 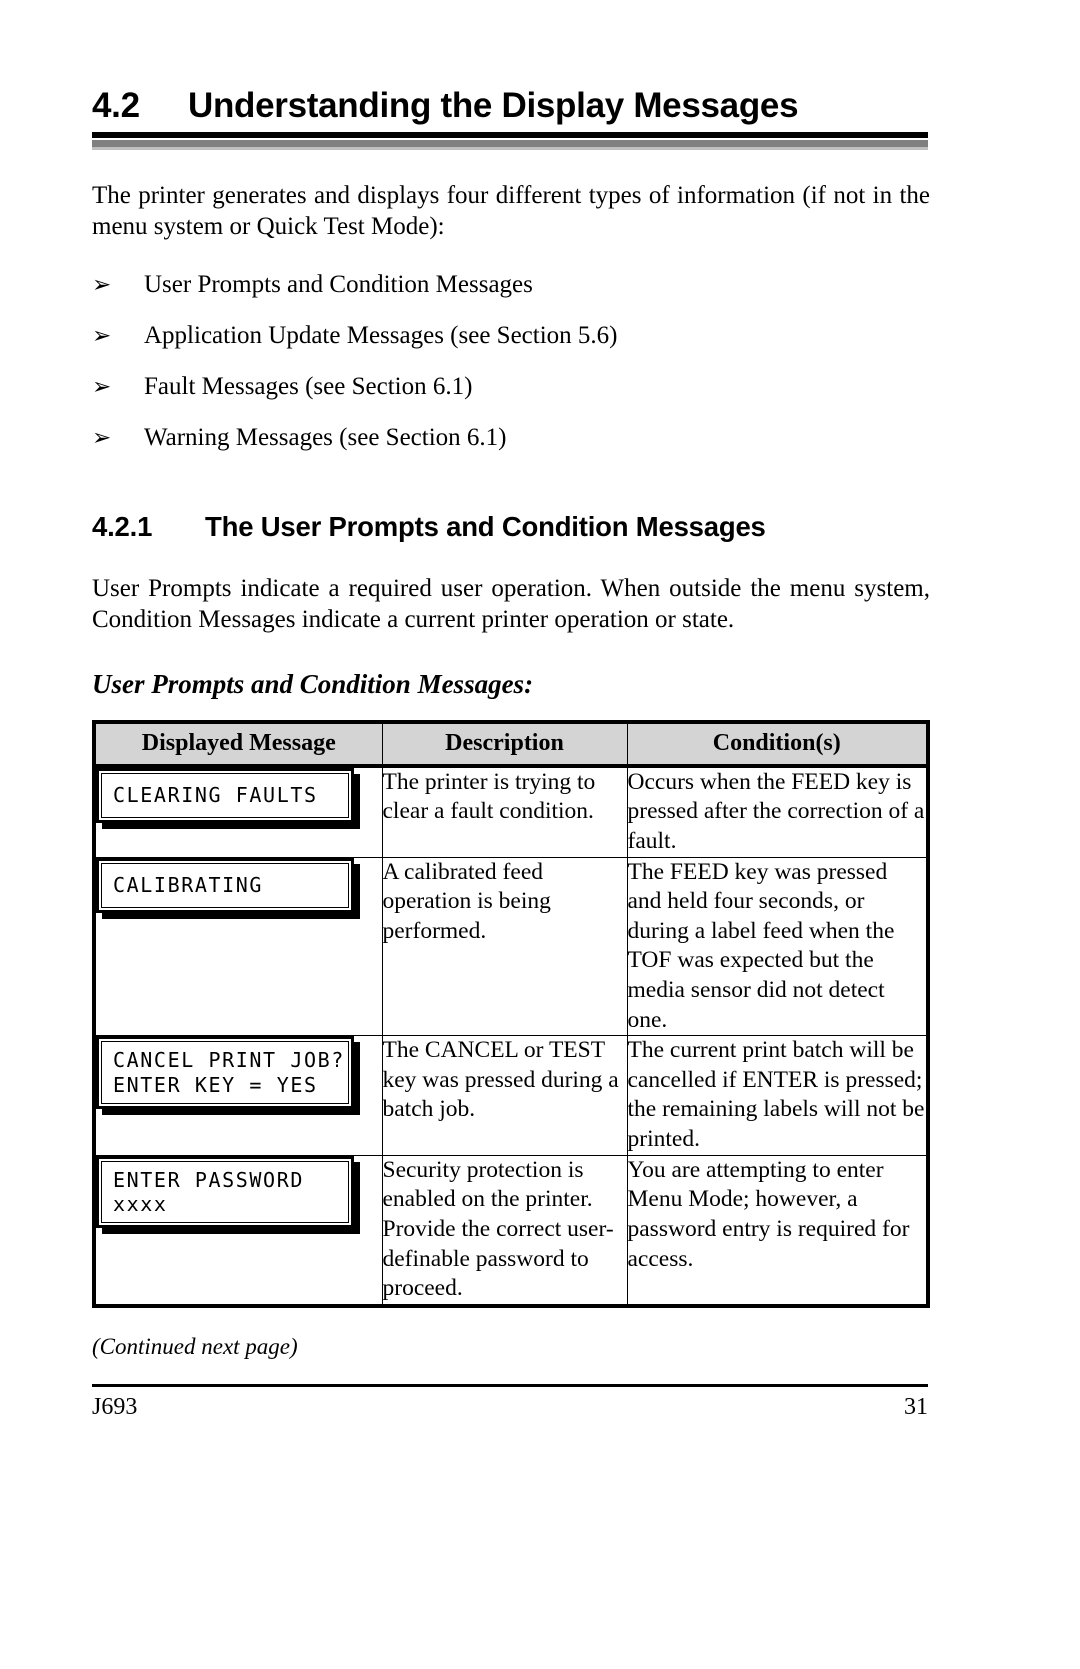 I want to click on lcd-panel: ENTER PASSWORD xxxx, so click(x=228, y=1195).